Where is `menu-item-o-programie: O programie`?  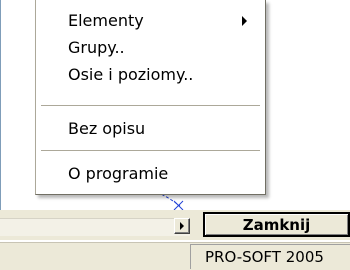 menu-item-o-programie: O programie is located at coordinates (150, 174).